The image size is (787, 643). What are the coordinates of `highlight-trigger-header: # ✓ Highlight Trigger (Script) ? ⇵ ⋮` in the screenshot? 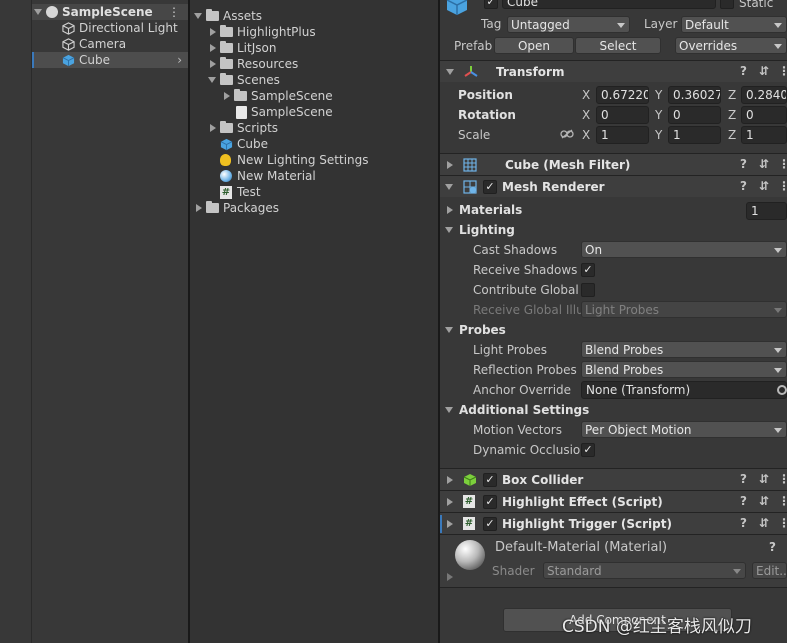 It's located at (613, 523).